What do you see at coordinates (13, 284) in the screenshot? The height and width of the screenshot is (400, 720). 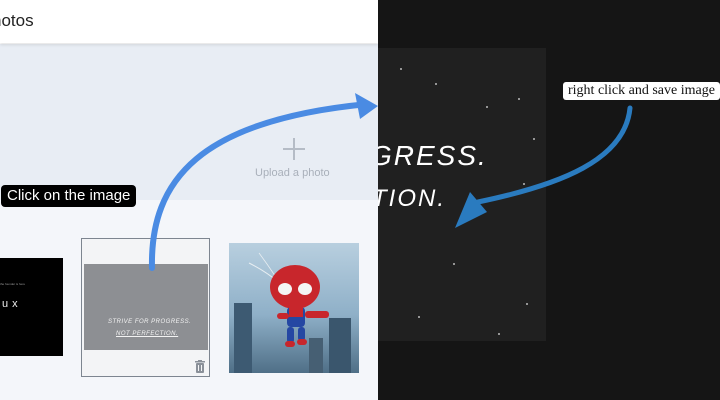 I see `thumbnail-small-text: the founder is here` at bounding box center [13, 284].